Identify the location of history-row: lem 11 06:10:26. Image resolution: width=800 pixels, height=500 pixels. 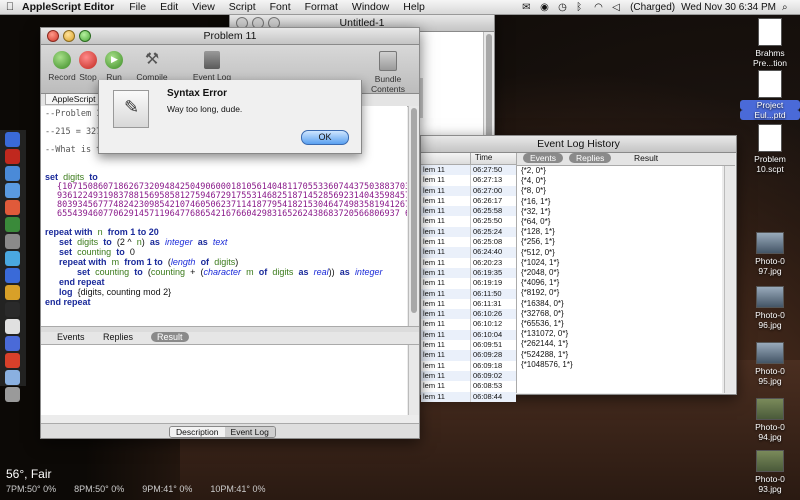
(468, 314).